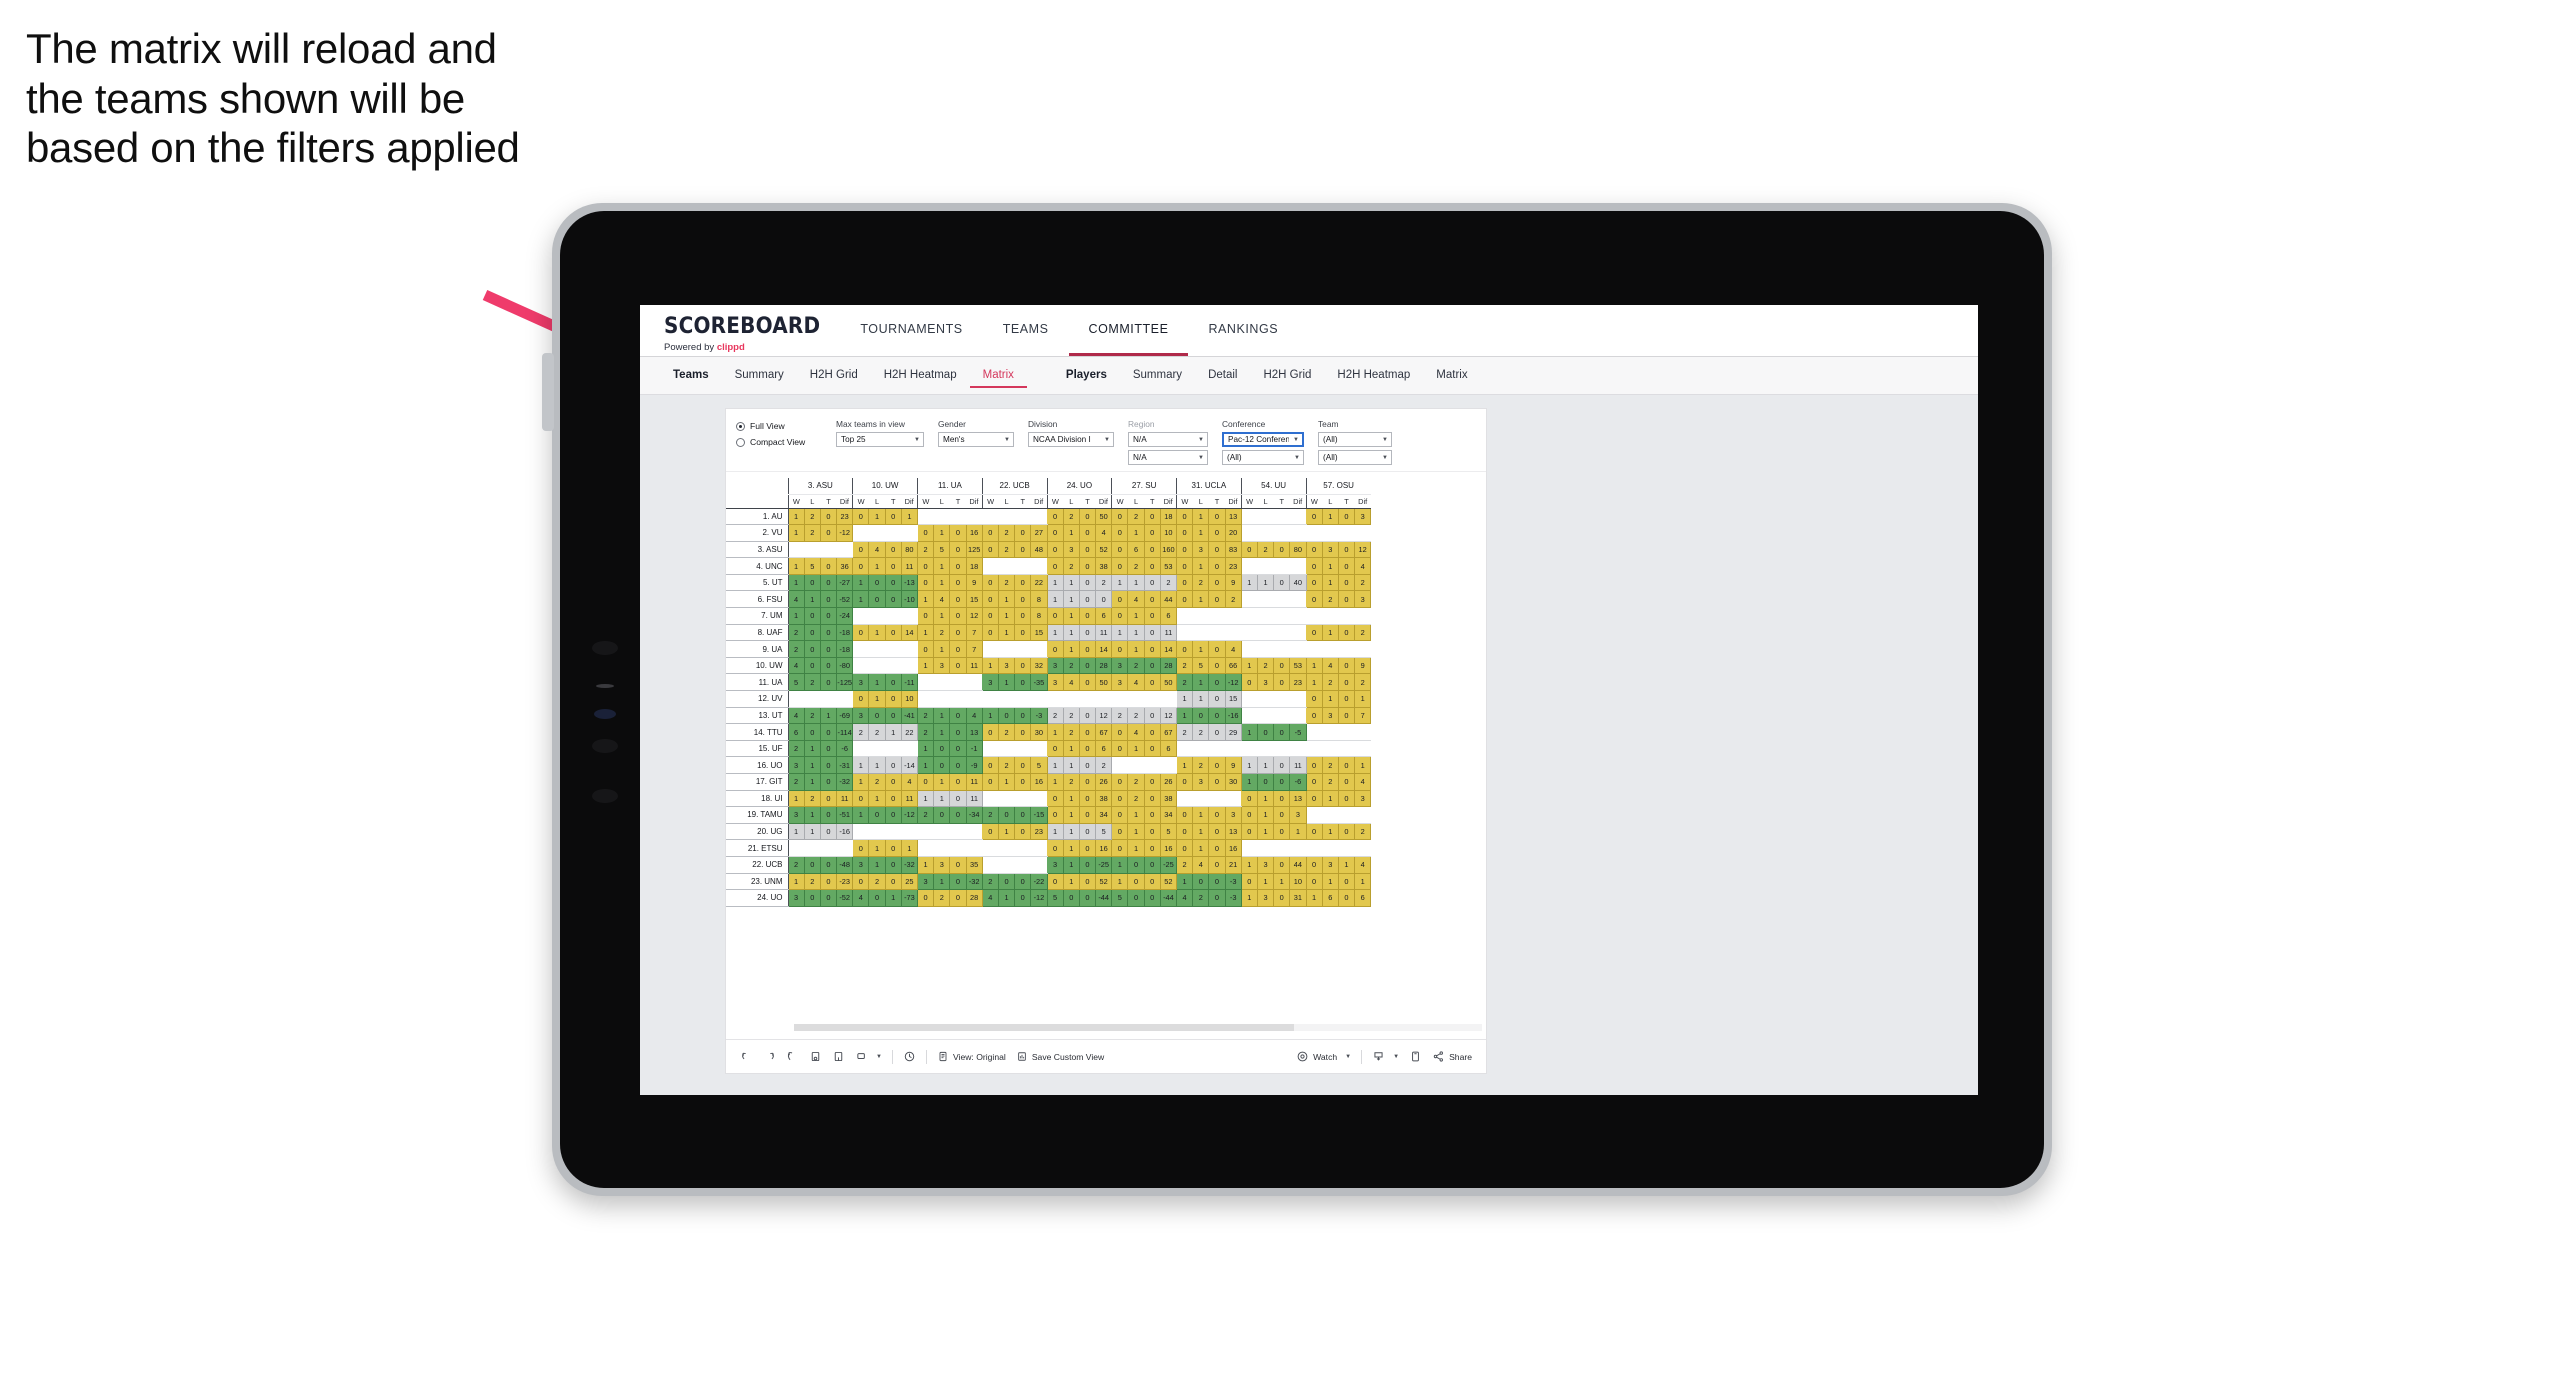  I want to click on device-preview-button, so click(1415, 1056).